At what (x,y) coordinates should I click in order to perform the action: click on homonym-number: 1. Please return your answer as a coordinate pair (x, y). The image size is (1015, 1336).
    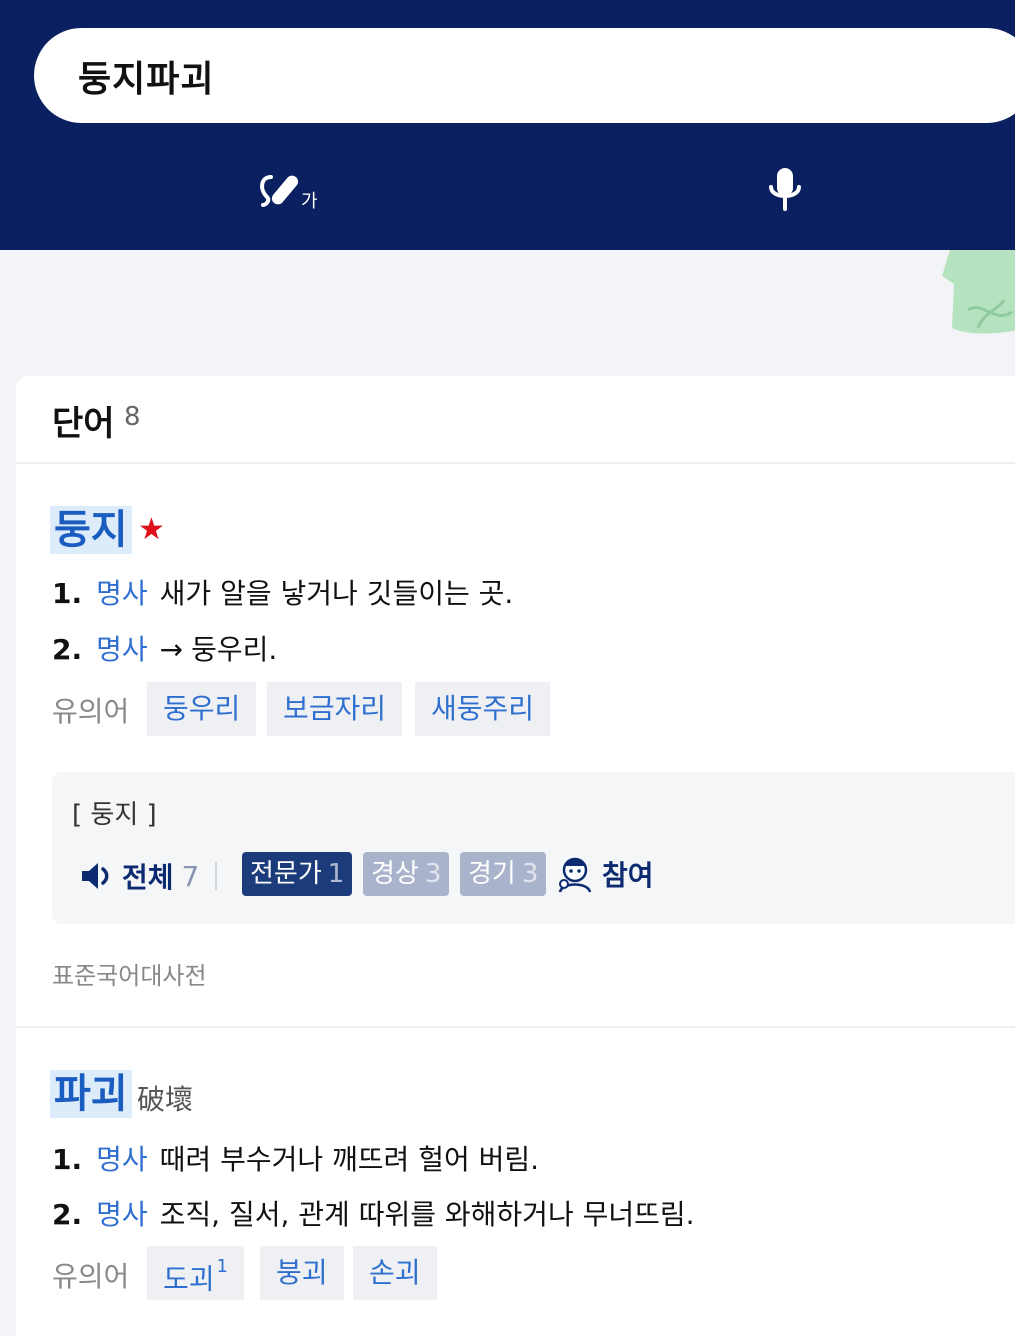
    Looking at the image, I should click on (222, 1266).